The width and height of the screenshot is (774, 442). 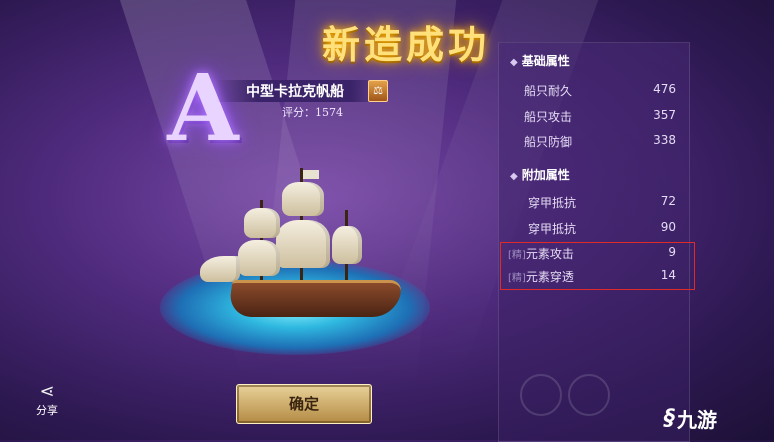 I want to click on share-button: ⋖ 分享, so click(x=47, y=402).